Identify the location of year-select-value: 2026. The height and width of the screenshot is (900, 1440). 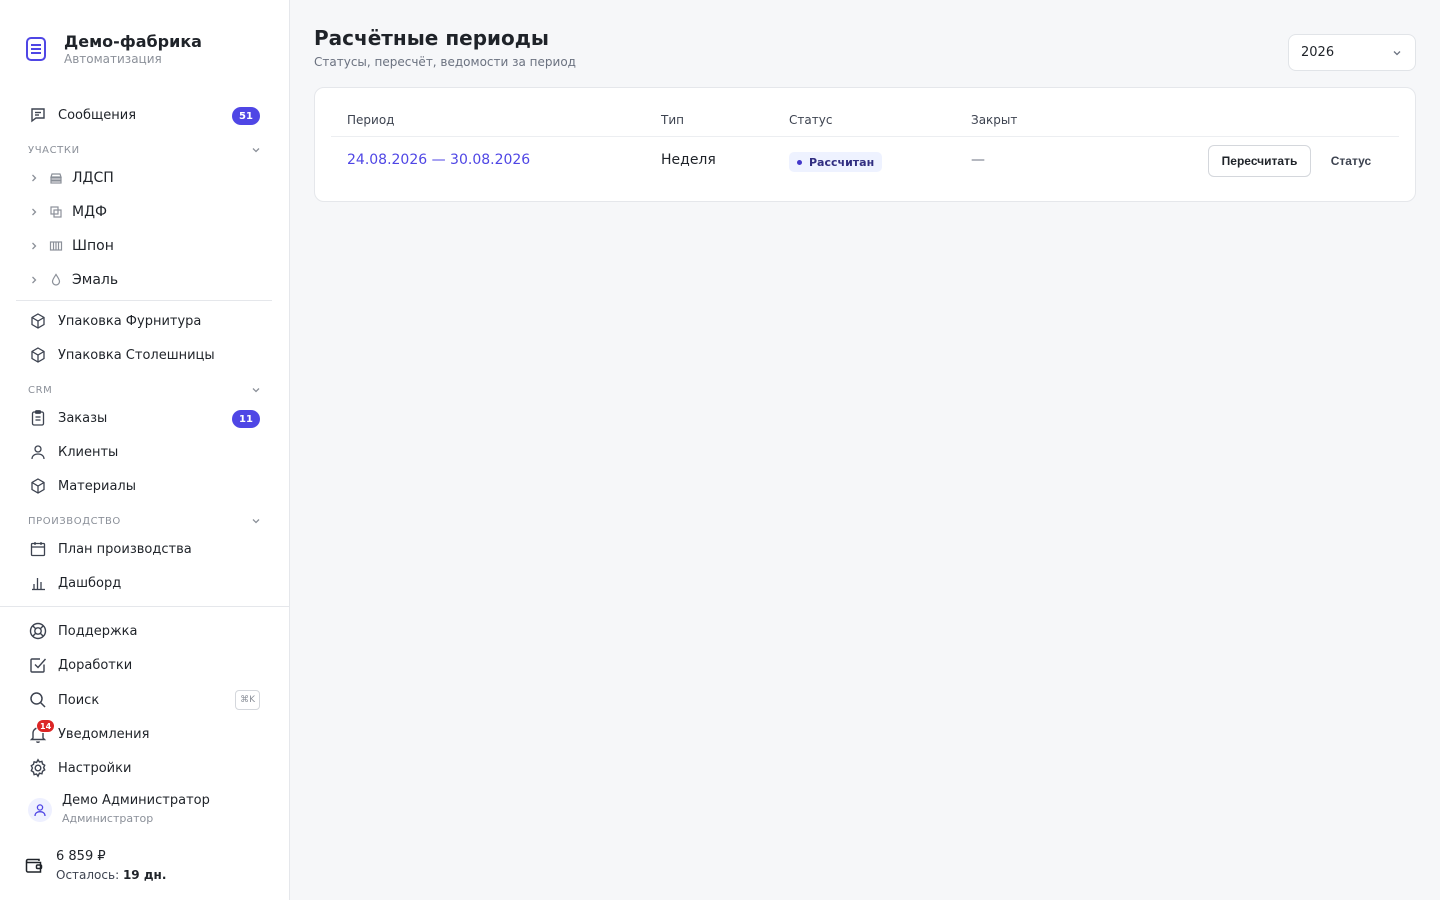
(1318, 52).